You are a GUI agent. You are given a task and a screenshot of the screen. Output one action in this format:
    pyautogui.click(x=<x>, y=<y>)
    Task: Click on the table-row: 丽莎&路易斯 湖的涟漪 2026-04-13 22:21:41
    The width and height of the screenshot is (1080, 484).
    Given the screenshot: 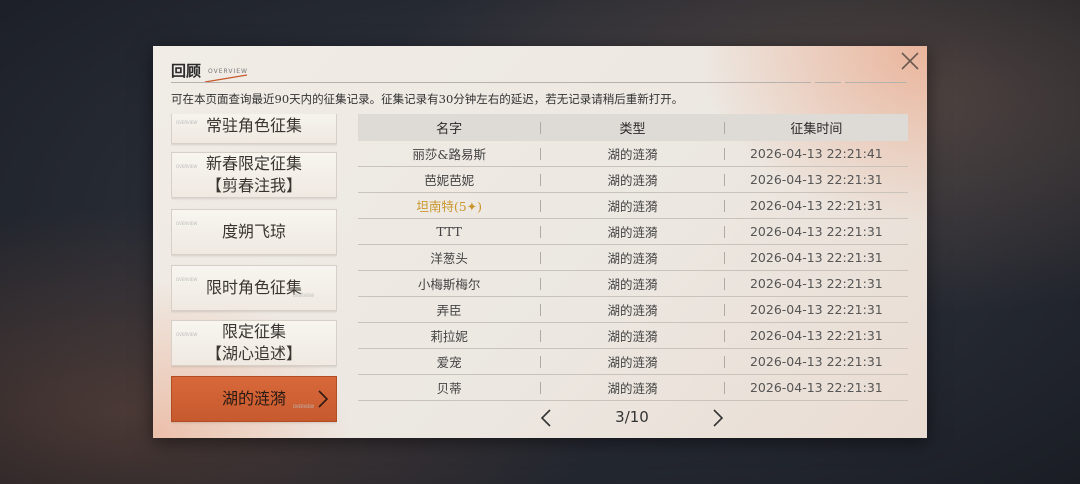 What is the action you would take?
    pyautogui.click(x=633, y=154)
    